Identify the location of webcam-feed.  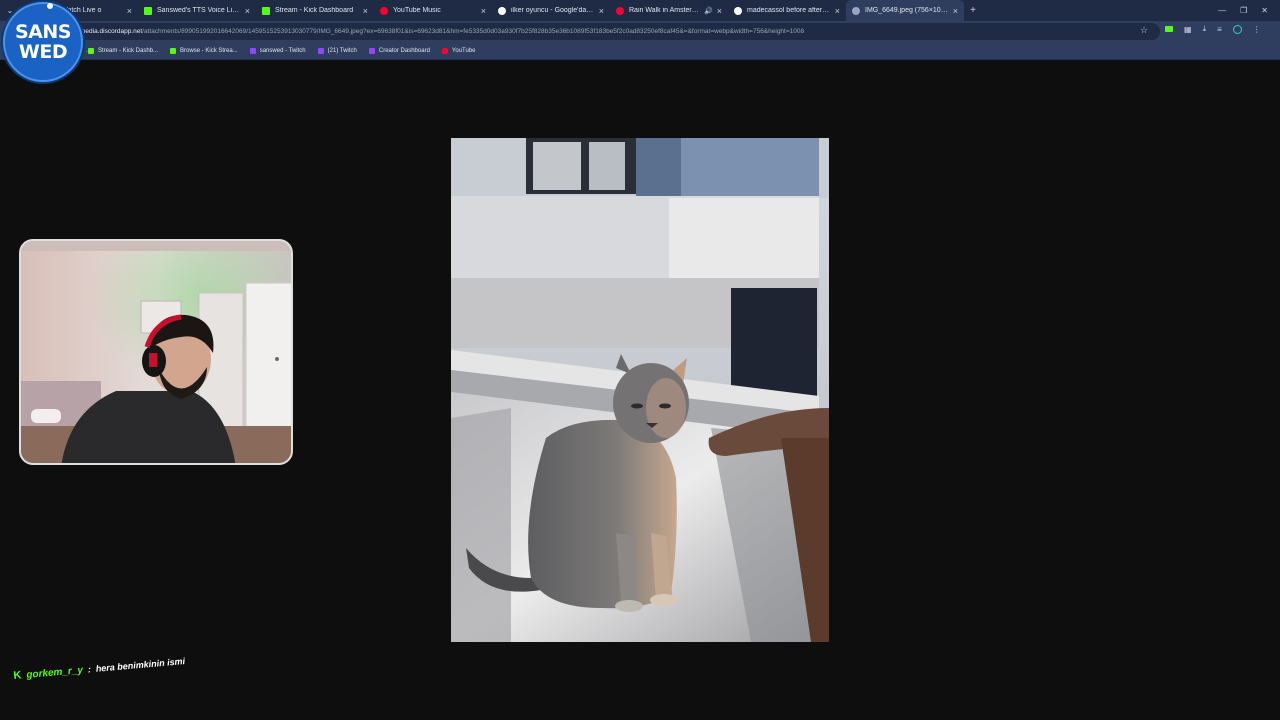
(156, 352).